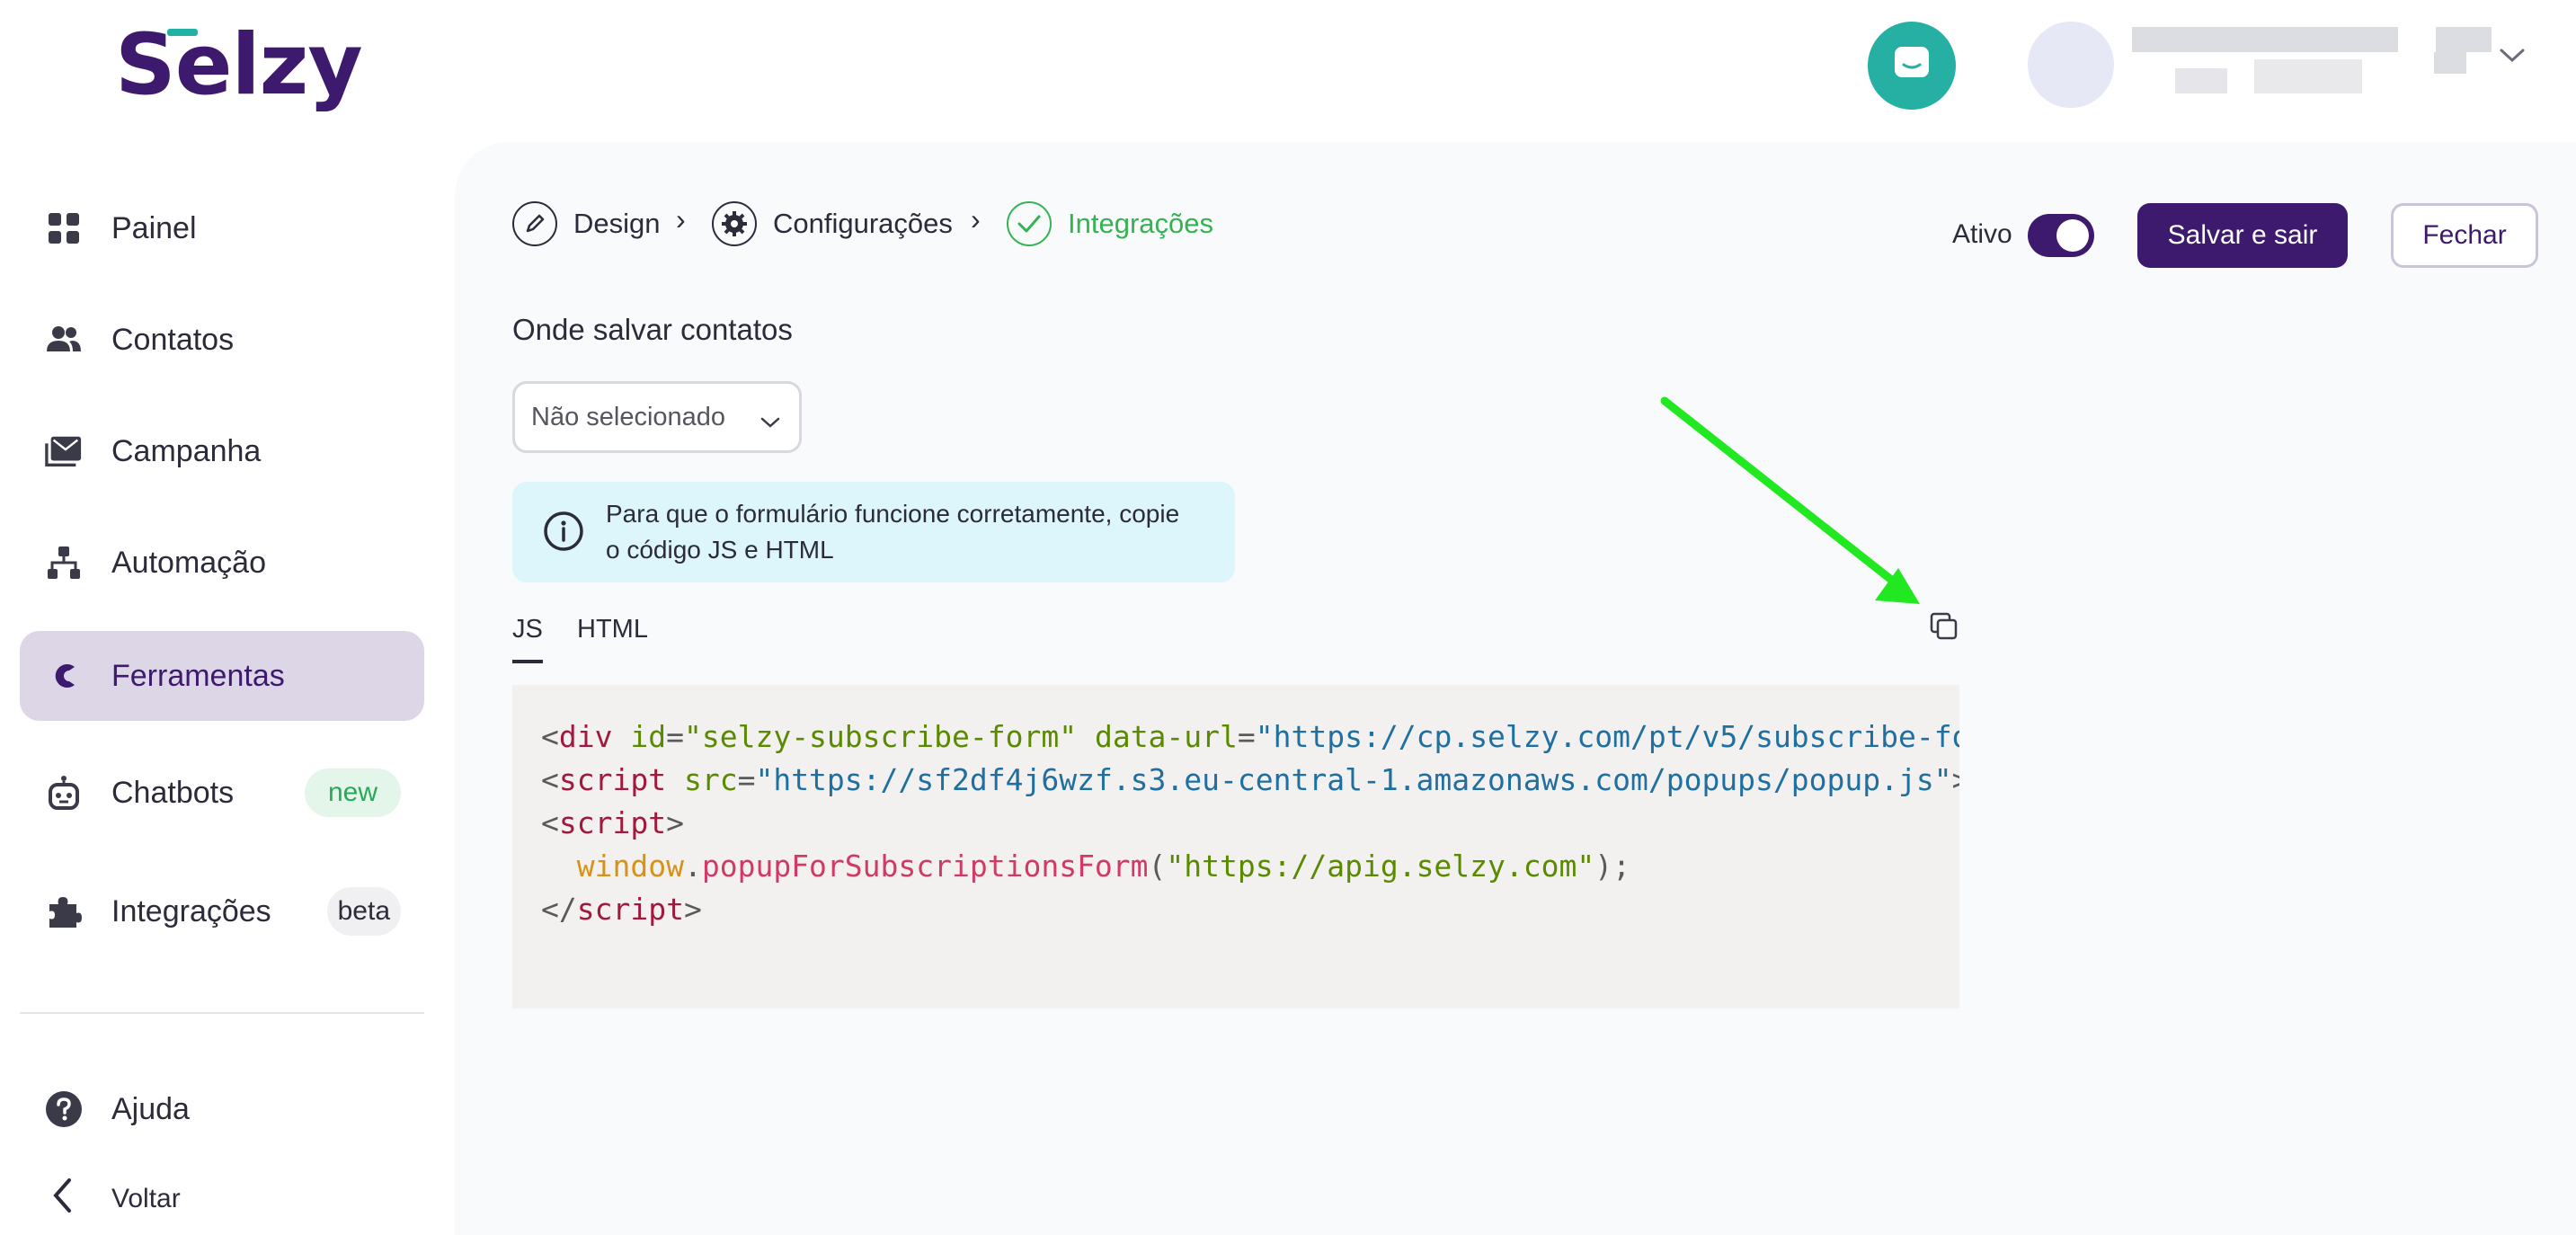 This screenshot has height=1235, width=2576. I want to click on active-label: Ativo, so click(1982, 234).